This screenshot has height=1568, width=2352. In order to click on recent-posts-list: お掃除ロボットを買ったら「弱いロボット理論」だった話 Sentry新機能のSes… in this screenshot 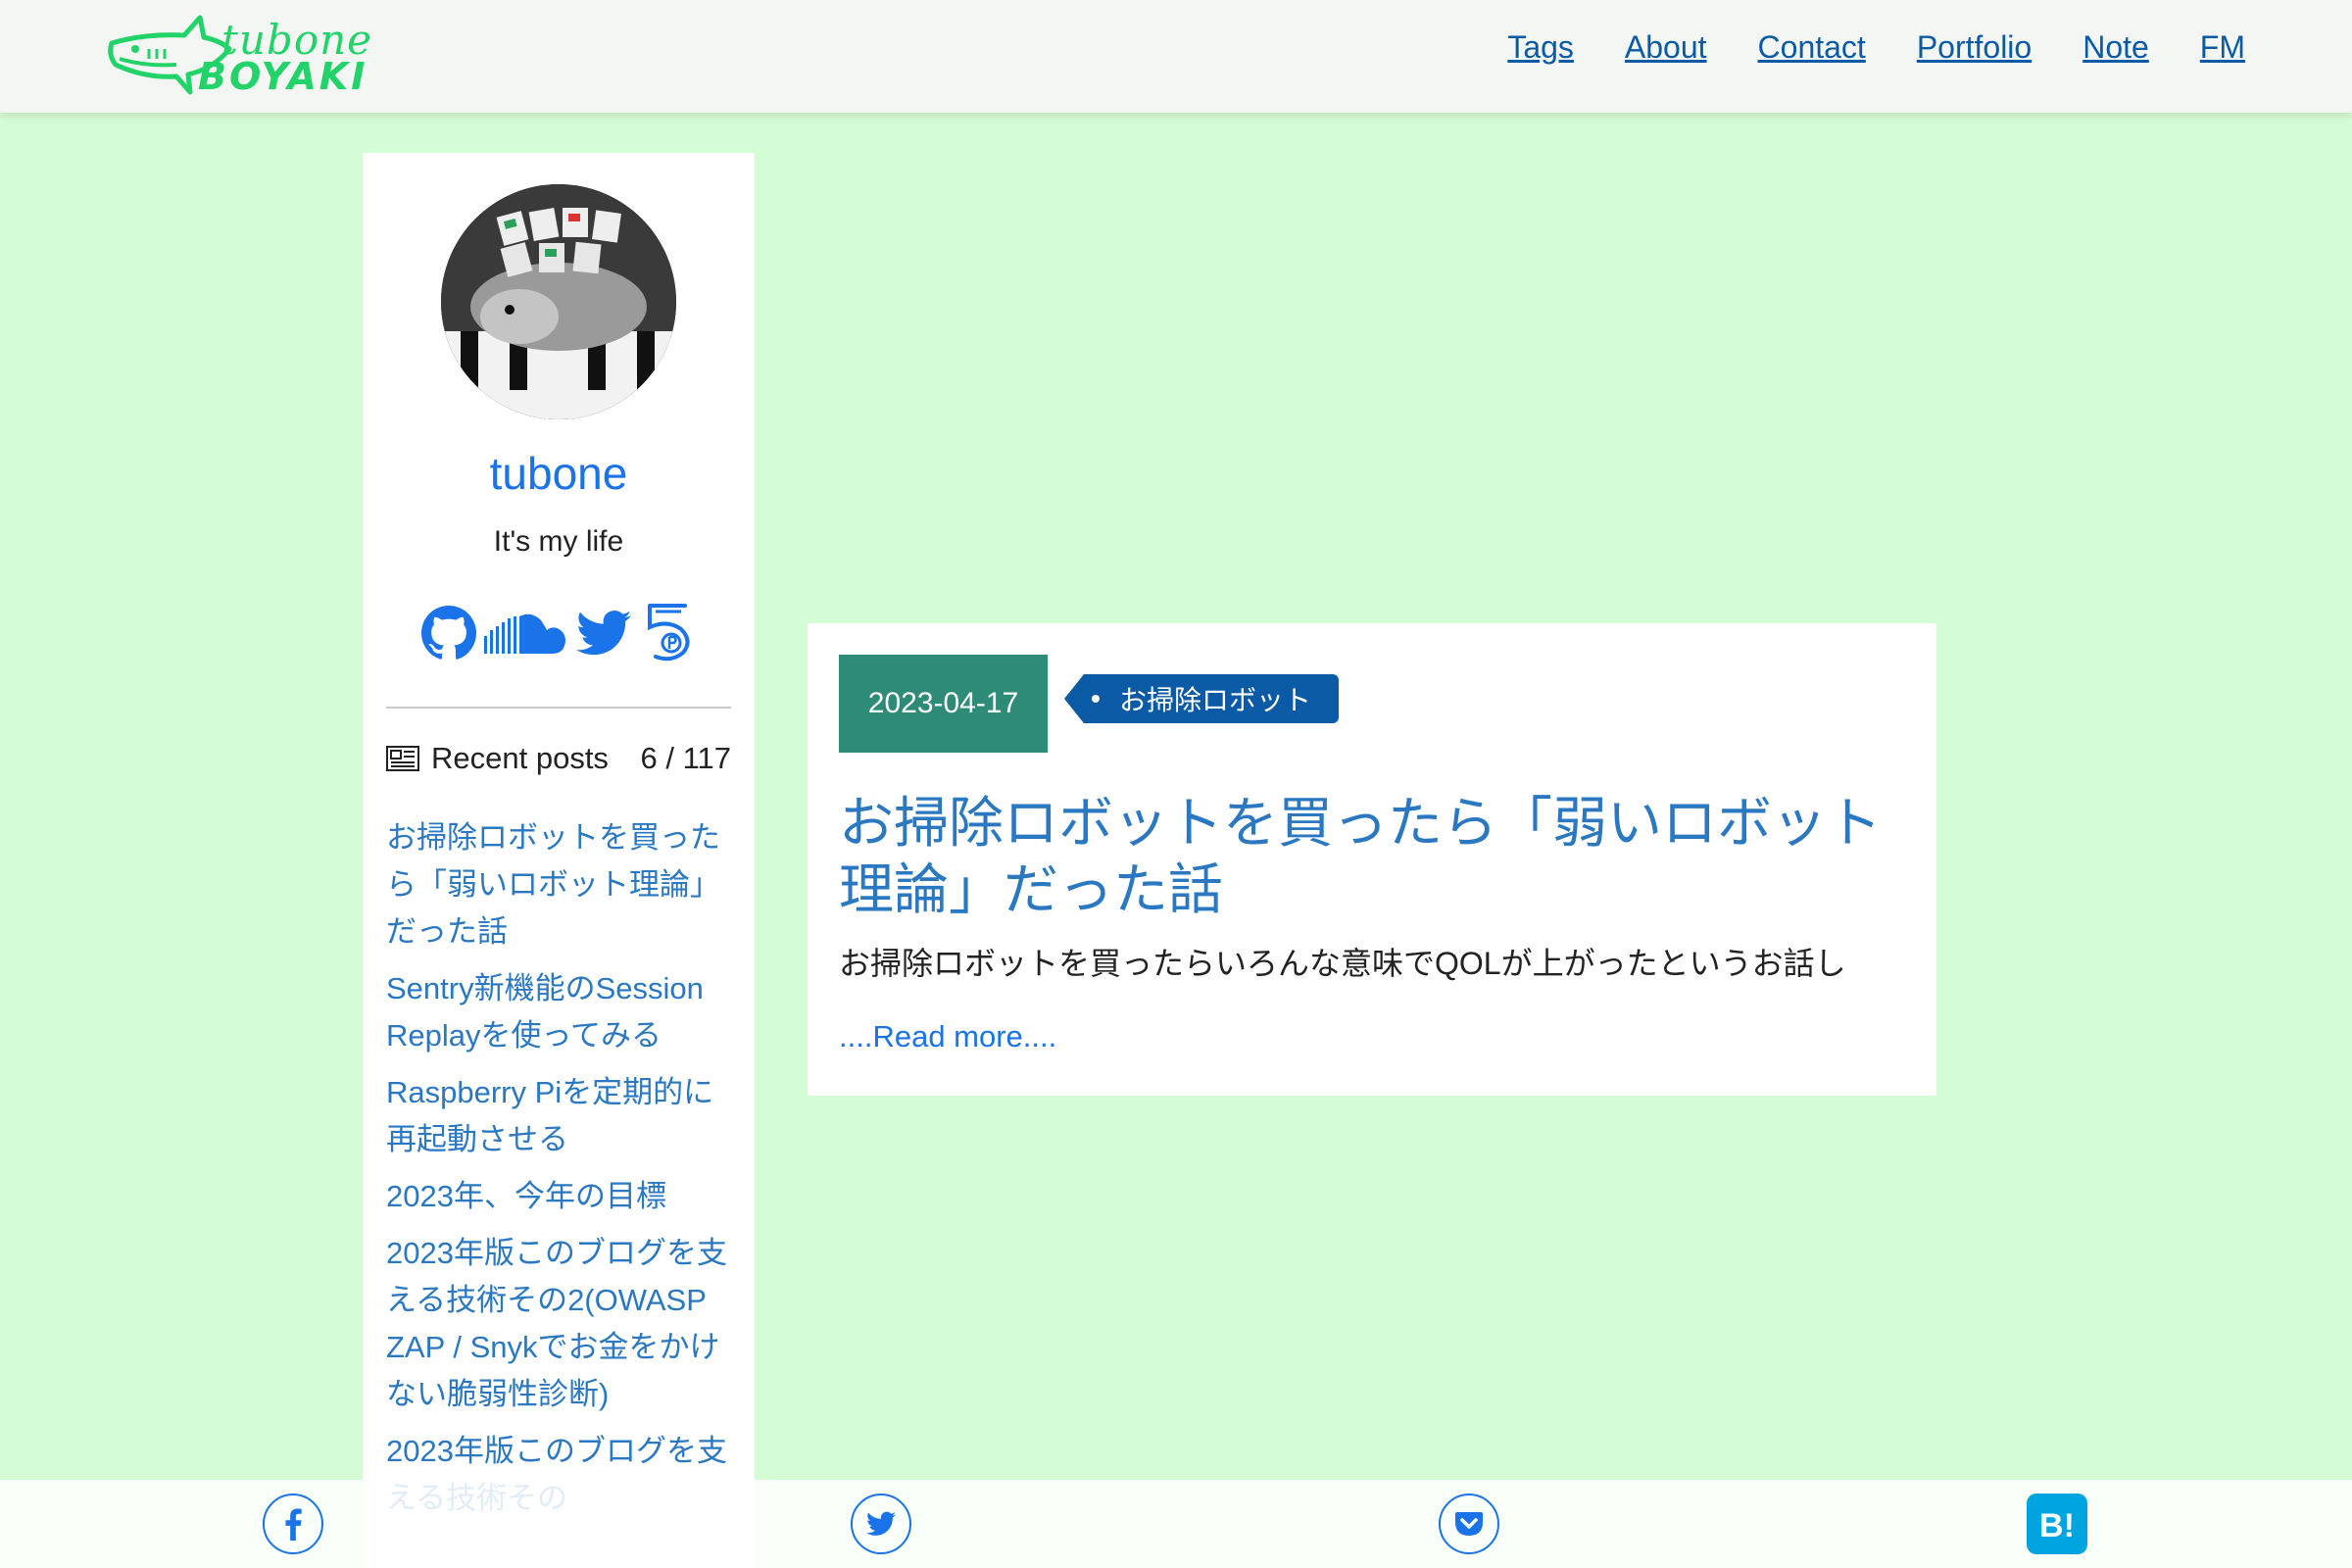, I will do `click(562, 1173)`.